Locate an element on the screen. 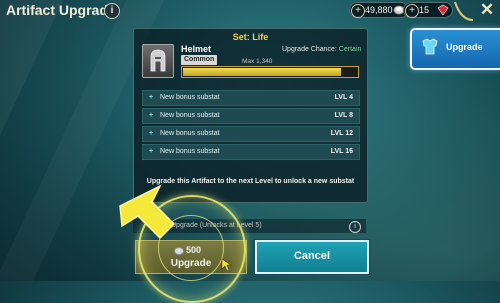 This screenshot has width=500, height=303. substat-level: LVL 12 is located at coordinates (341, 133).